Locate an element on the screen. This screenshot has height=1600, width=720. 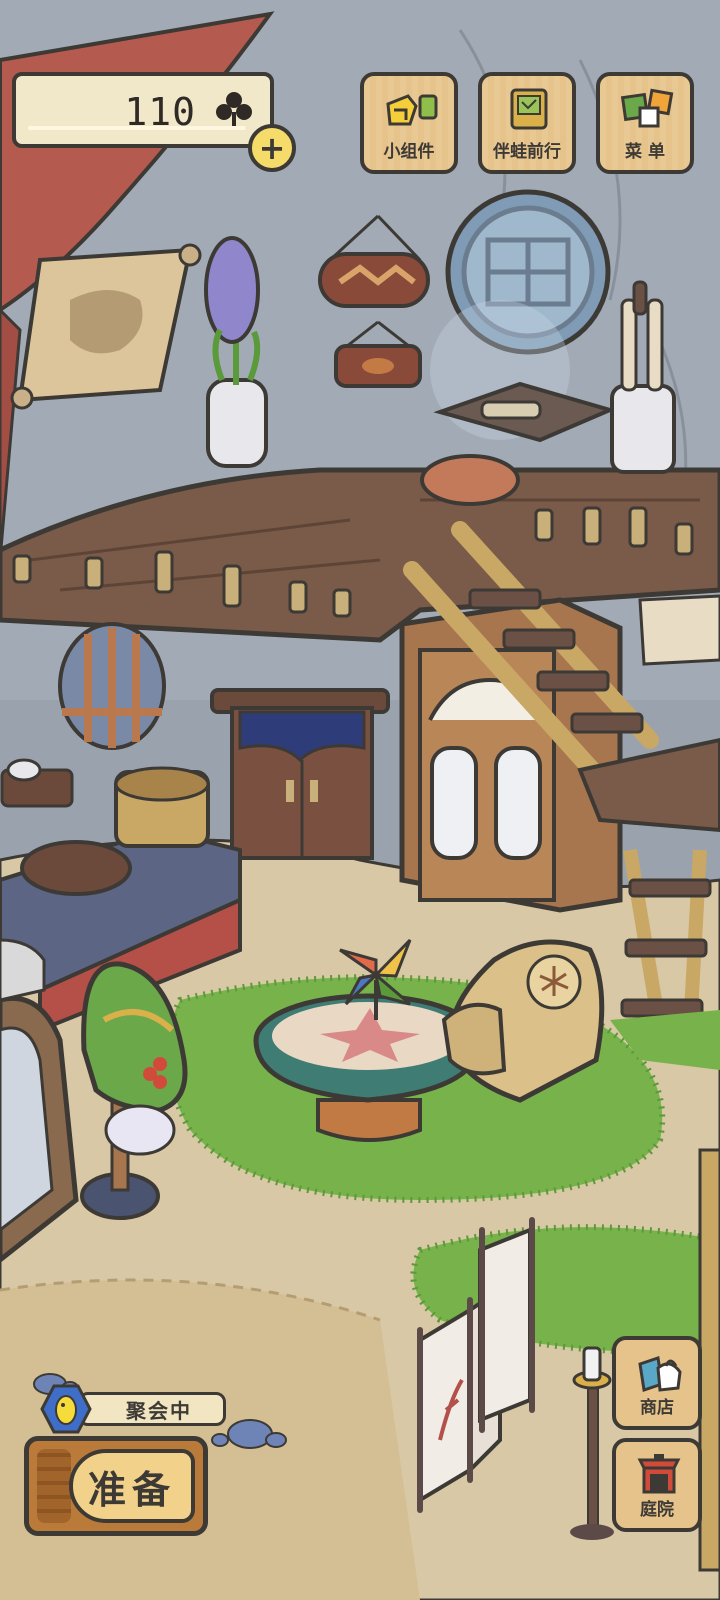
garden-label: 庭院 is located at coordinates (657, 1510).